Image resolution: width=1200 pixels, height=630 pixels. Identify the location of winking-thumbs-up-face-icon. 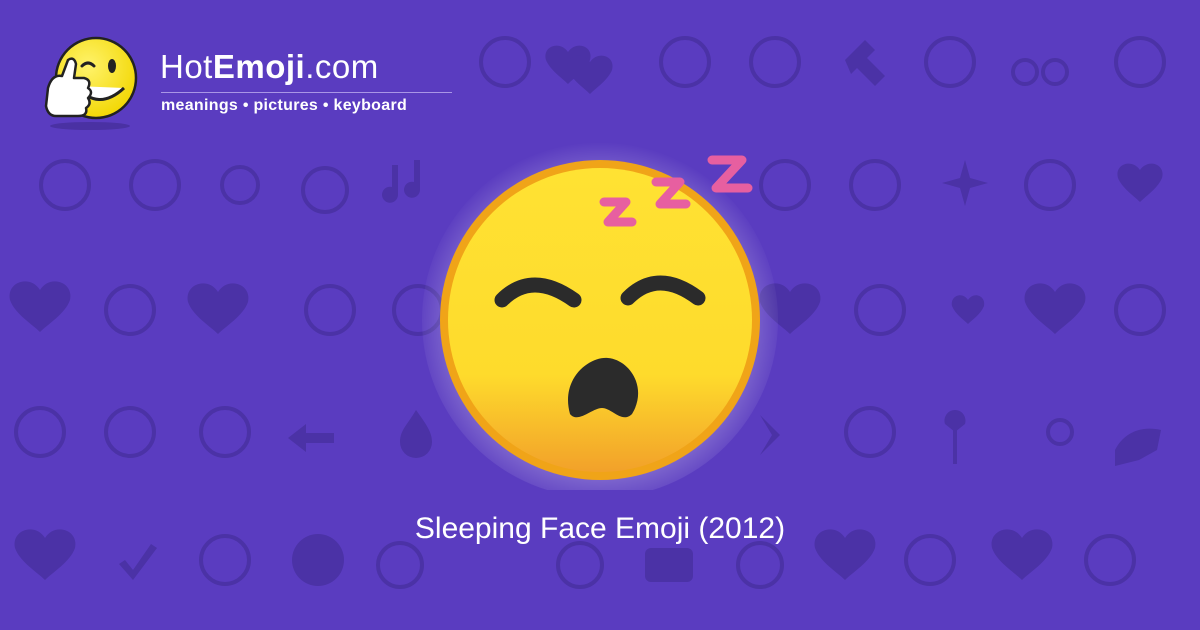
(91, 83).